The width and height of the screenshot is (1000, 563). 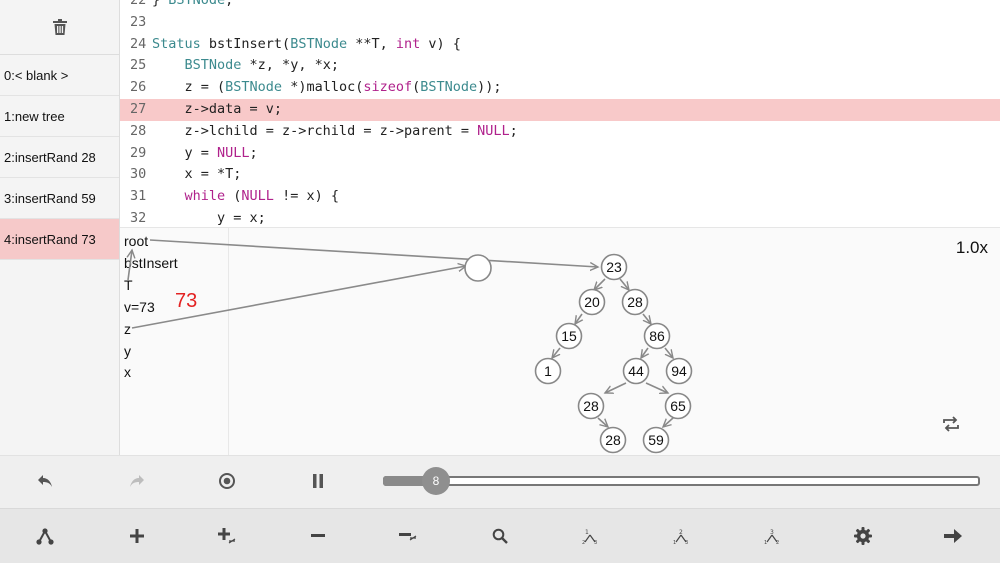 I want to click on line-number: 28, so click(x=138, y=130).